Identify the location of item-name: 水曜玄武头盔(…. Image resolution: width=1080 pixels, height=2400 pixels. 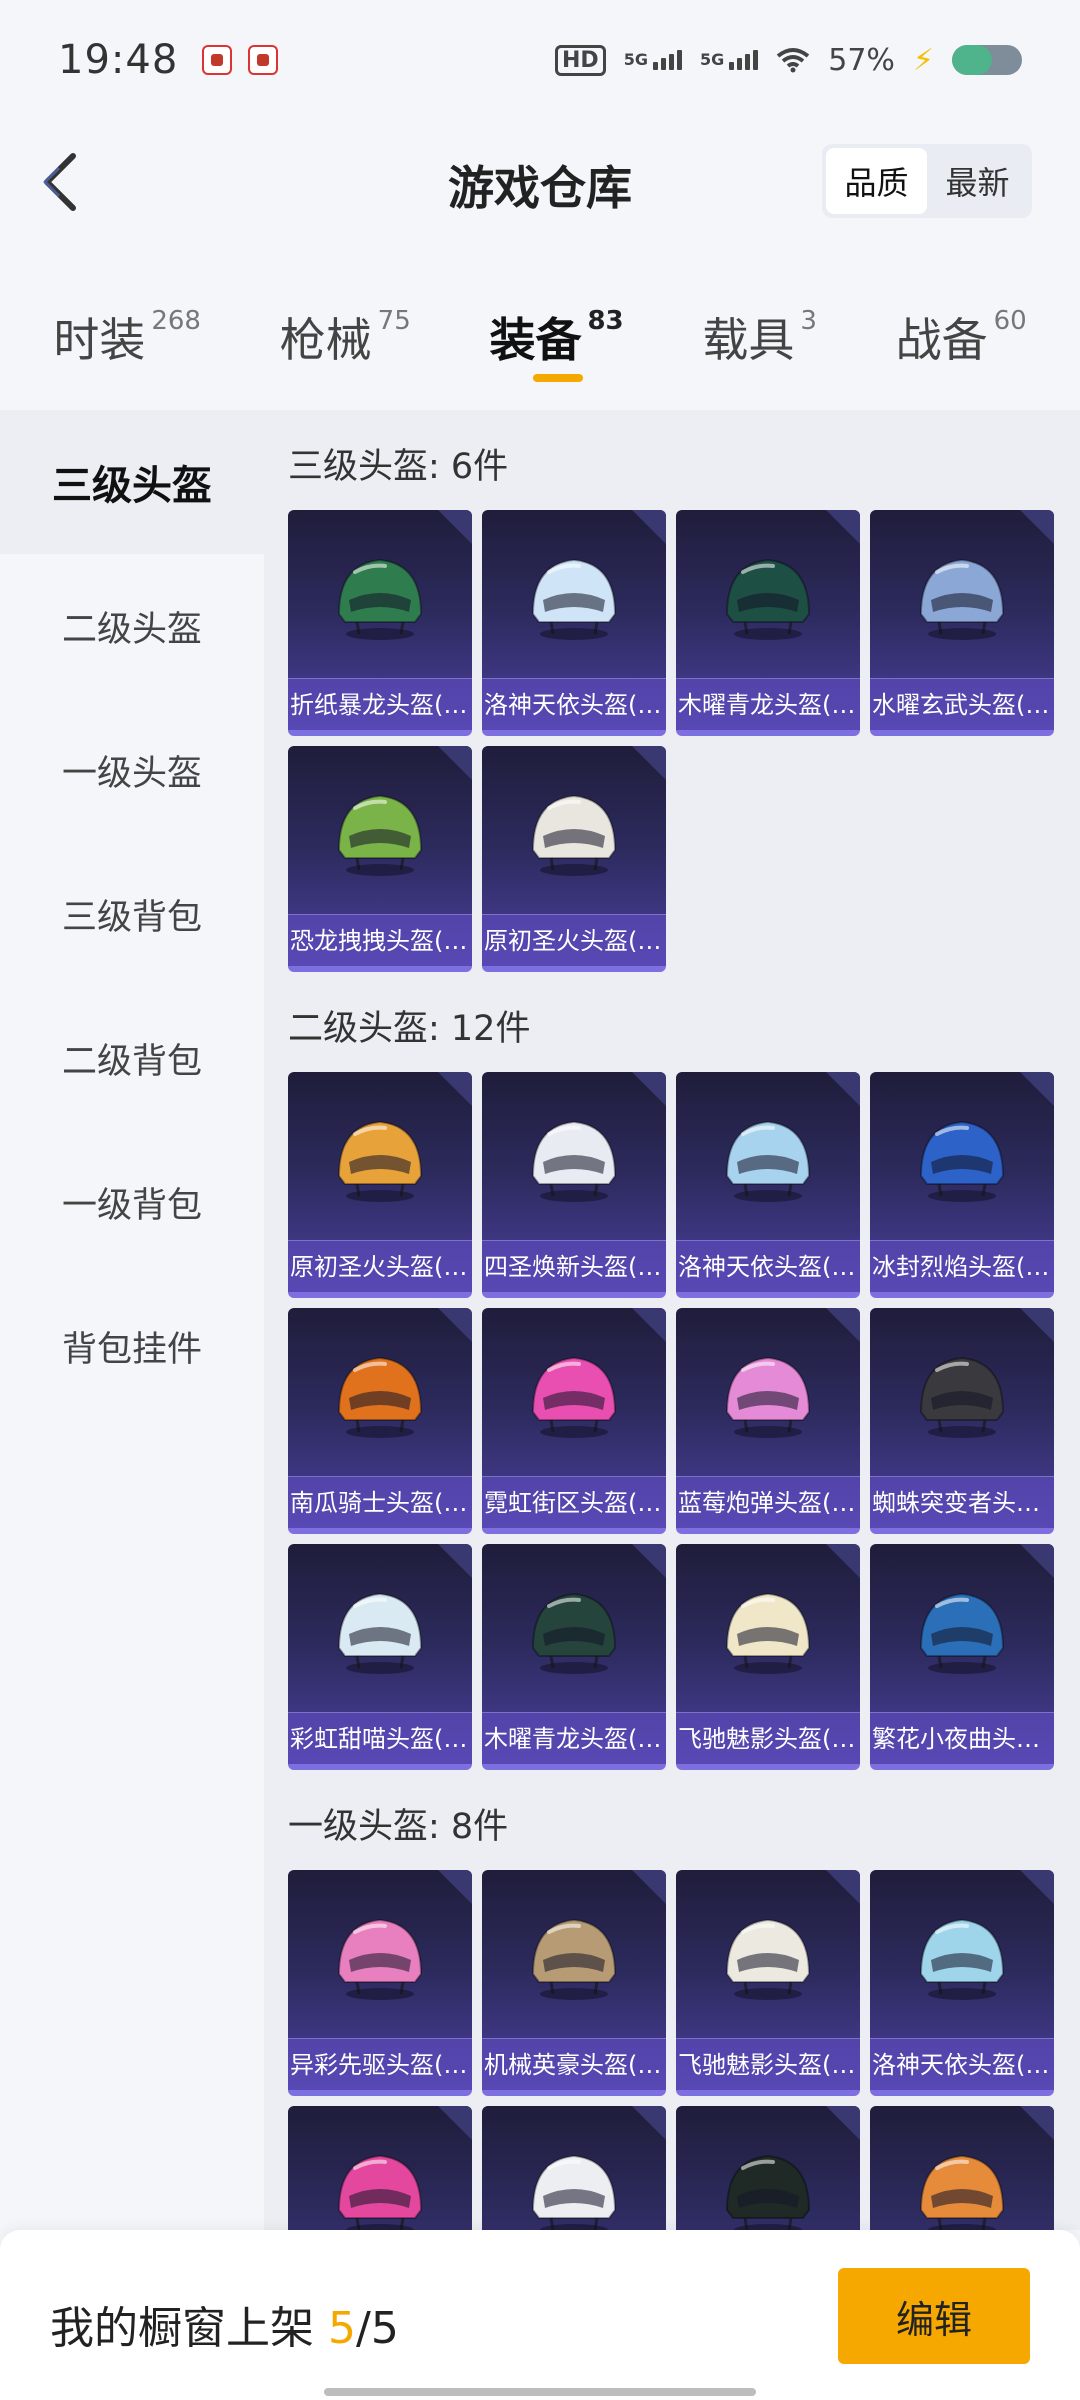
(962, 704).